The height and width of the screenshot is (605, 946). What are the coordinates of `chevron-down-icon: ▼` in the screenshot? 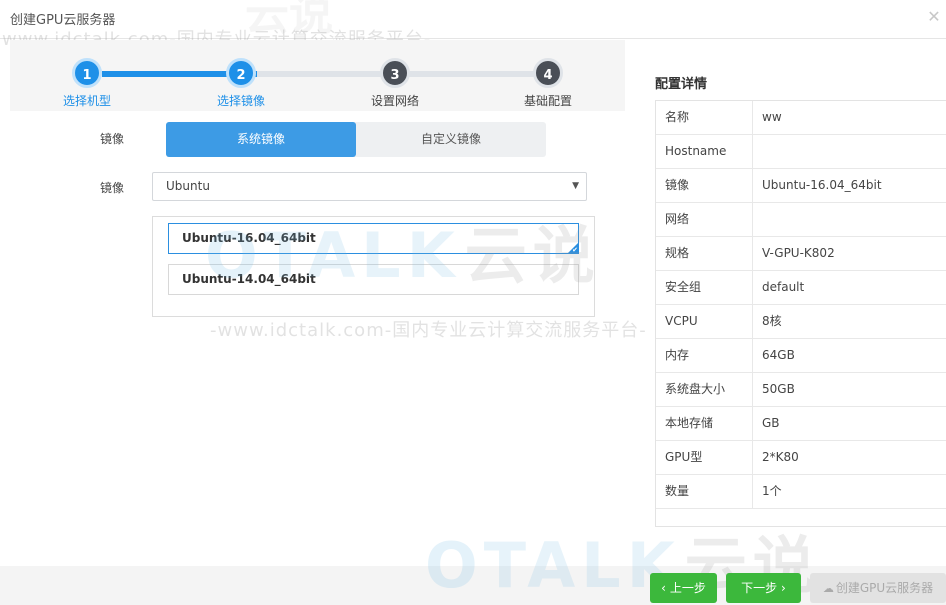 It's located at (575, 186).